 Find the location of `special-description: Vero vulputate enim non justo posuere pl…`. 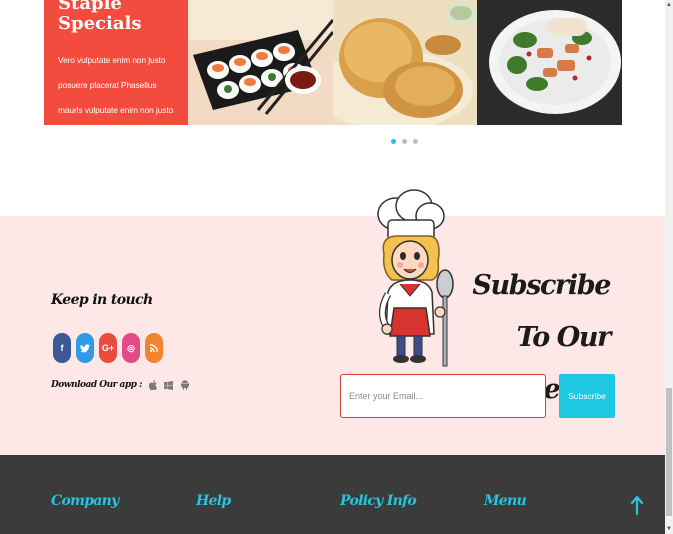

special-description: Vero vulputate enim non justo posuere pl… is located at coordinates (116, 85).